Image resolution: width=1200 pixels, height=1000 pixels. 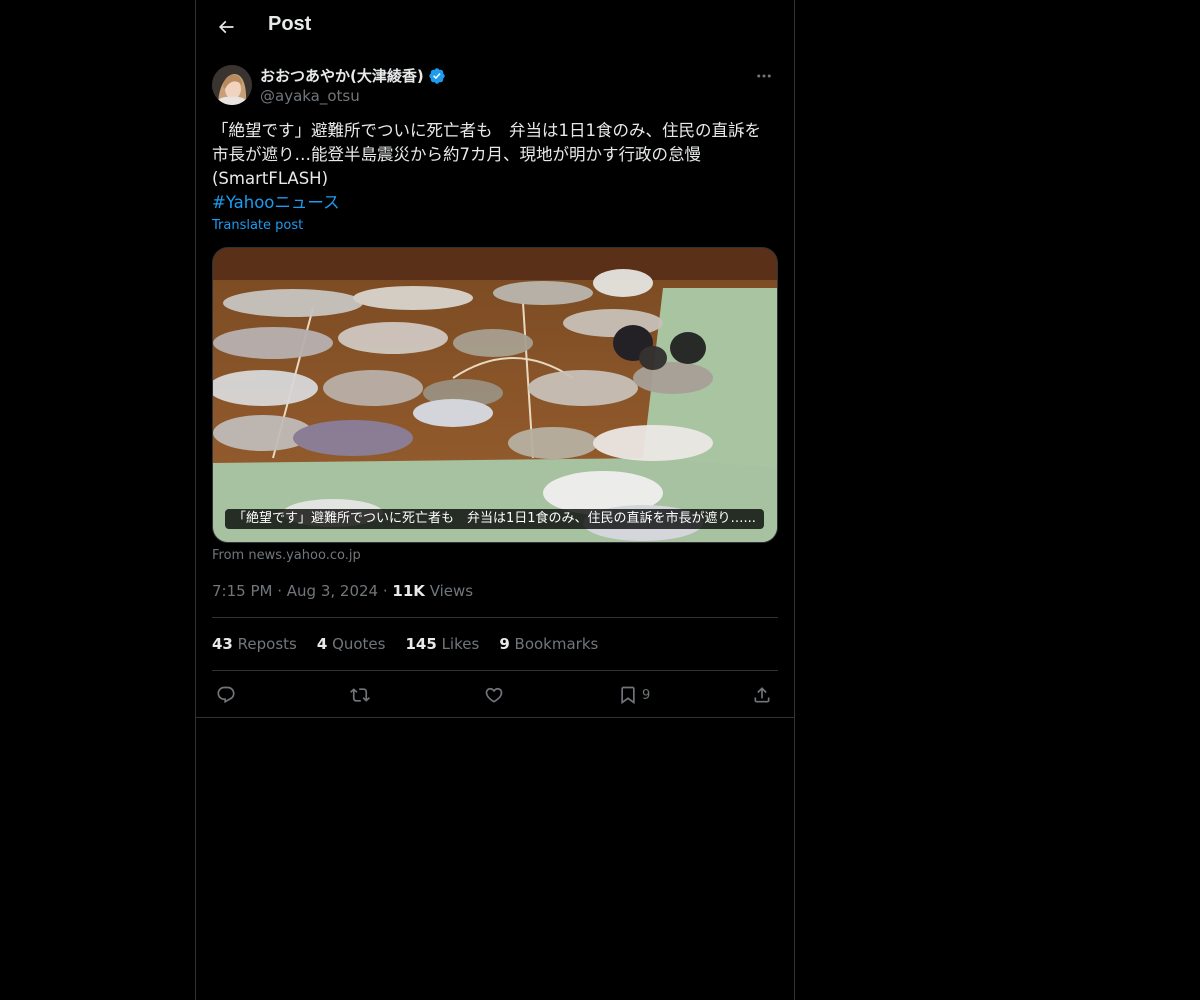 I want to click on reply-icon, so click(x=226, y=695).